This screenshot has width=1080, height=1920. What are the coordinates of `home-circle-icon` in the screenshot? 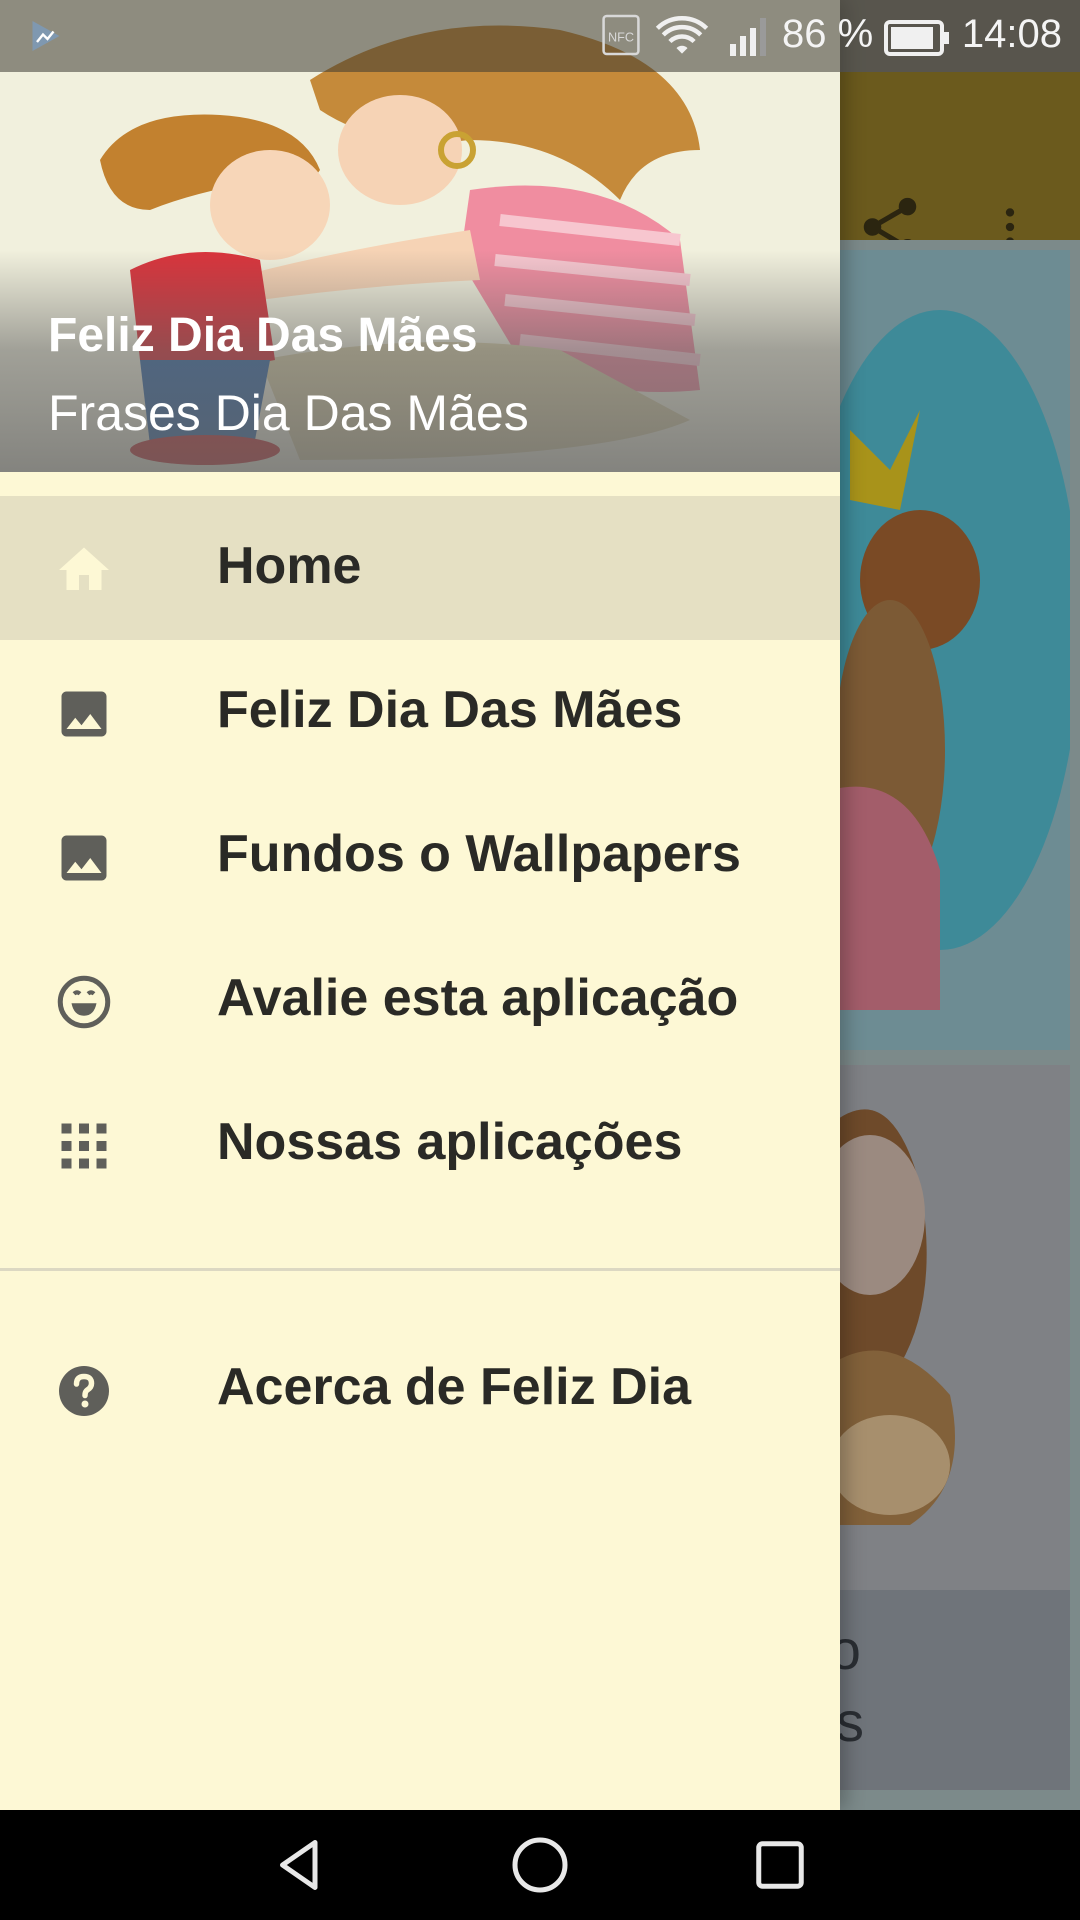 It's located at (540, 1865).